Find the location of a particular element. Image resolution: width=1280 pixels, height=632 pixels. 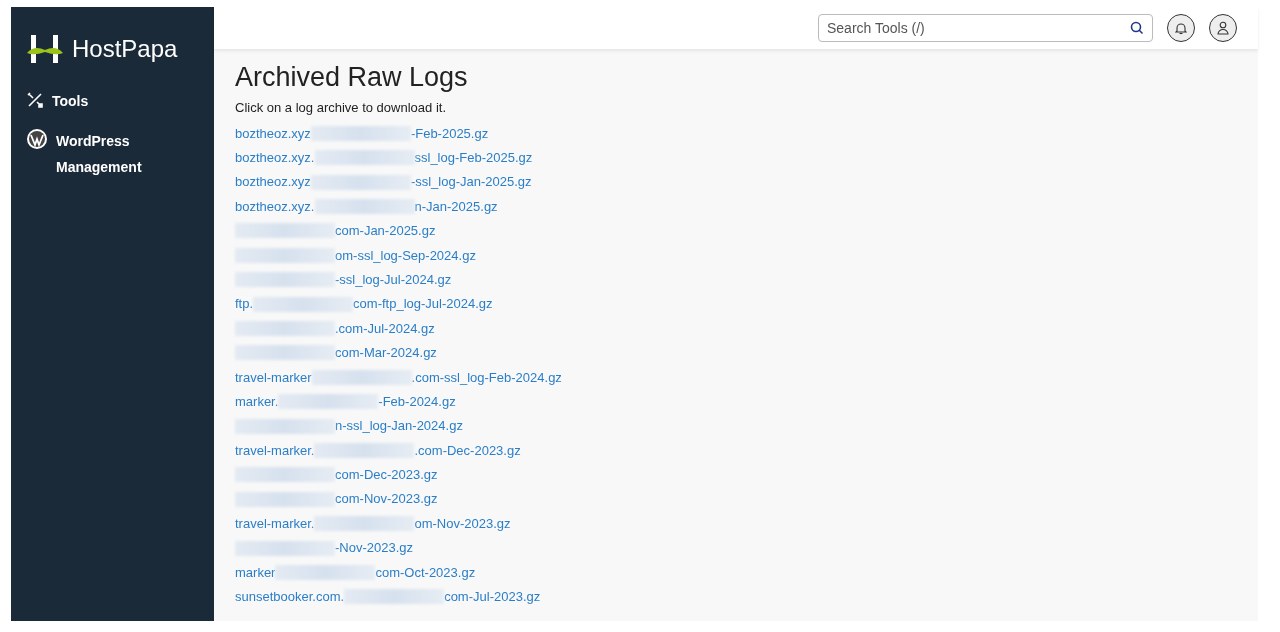

log-link: com-Mar-2024.gz is located at coordinates (336, 353).